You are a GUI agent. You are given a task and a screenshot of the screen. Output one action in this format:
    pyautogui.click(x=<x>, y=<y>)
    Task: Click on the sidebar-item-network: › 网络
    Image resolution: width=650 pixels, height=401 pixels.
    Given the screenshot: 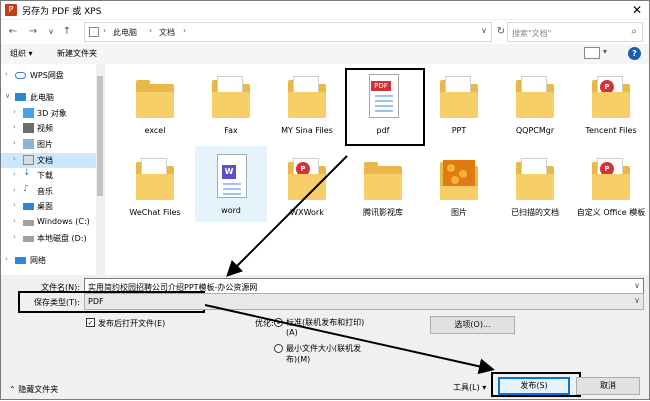 What is the action you would take?
    pyautogui.click(x=48, y=260)
    